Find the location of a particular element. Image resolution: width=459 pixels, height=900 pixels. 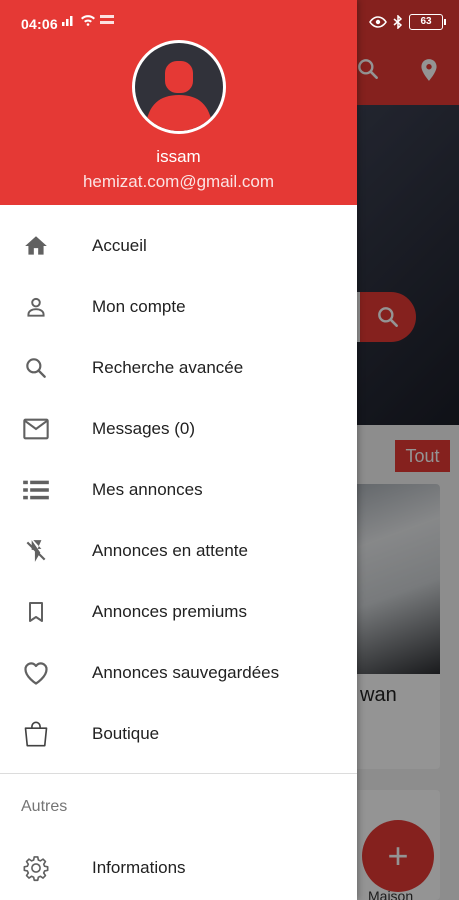

person-icon is located at coordinates (36, 307).